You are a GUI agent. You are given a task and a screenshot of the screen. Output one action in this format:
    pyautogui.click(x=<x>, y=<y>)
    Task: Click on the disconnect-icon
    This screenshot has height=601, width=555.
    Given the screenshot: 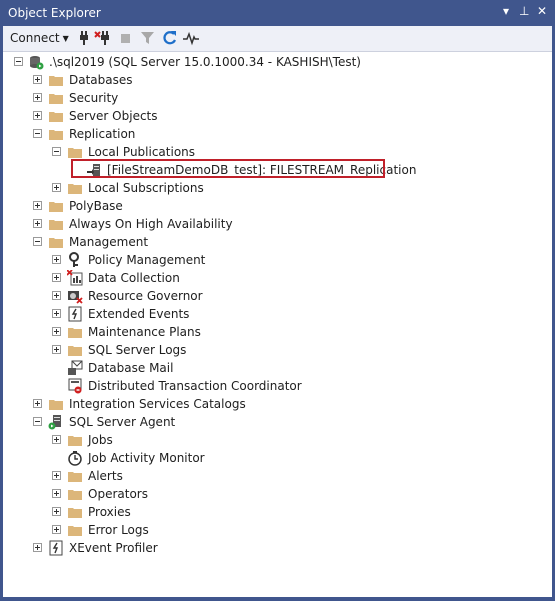 What is the action you would take?
    pyautogui.click(x=103, y=38)
    